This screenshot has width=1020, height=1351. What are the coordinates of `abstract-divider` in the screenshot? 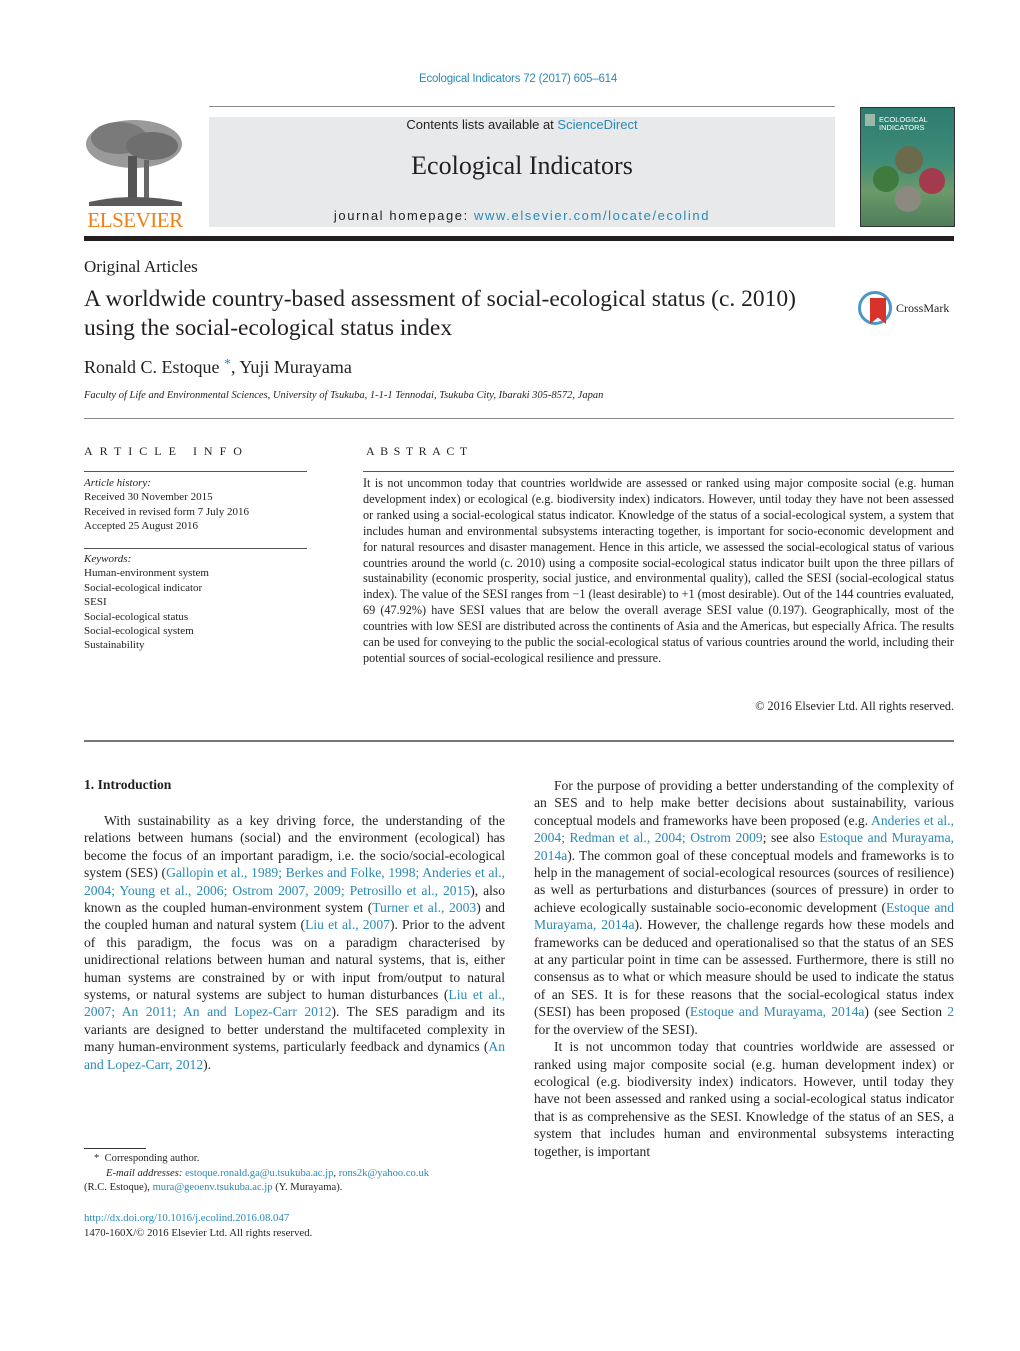 It's located at (658, 471).